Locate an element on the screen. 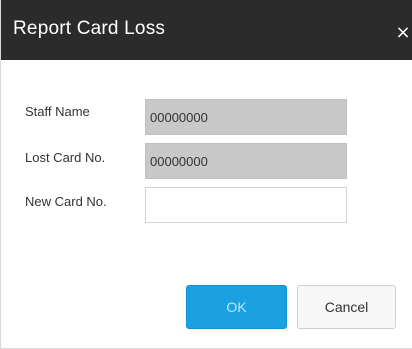 This screenshot has height=349, width=412. staff-name-label: Staff Name is located at coordinates (57, 111).